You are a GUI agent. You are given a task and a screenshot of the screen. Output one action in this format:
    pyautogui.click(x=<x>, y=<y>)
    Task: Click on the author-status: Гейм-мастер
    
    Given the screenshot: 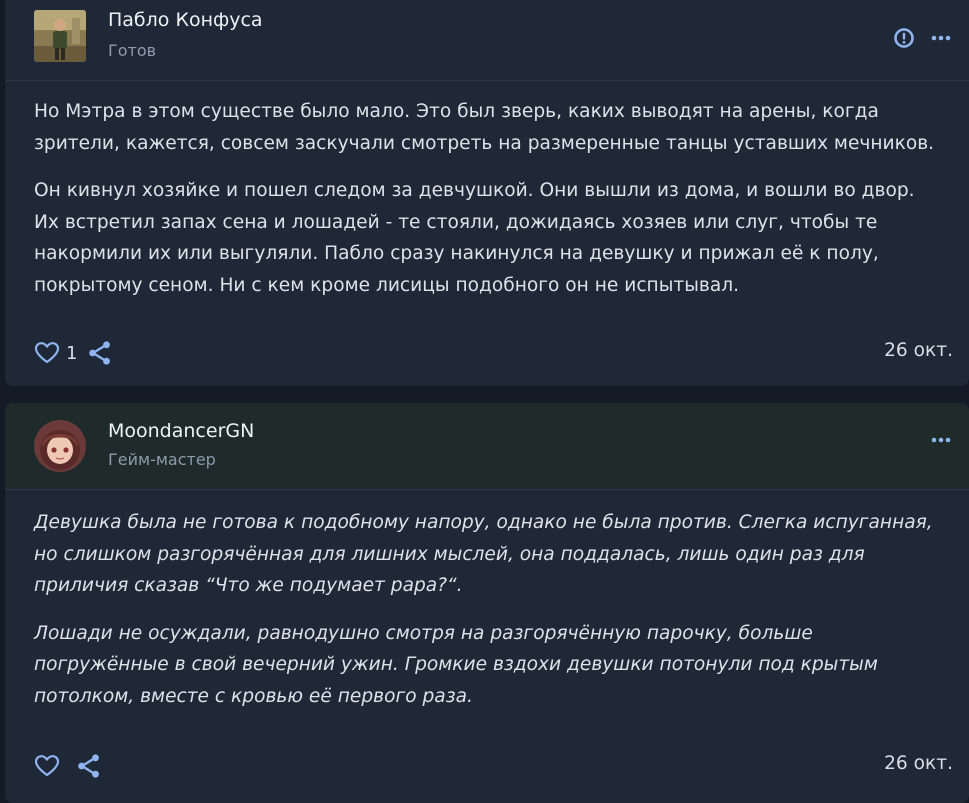 What is the action you would take?
    pyautogui.click(x=162, y=459)
    